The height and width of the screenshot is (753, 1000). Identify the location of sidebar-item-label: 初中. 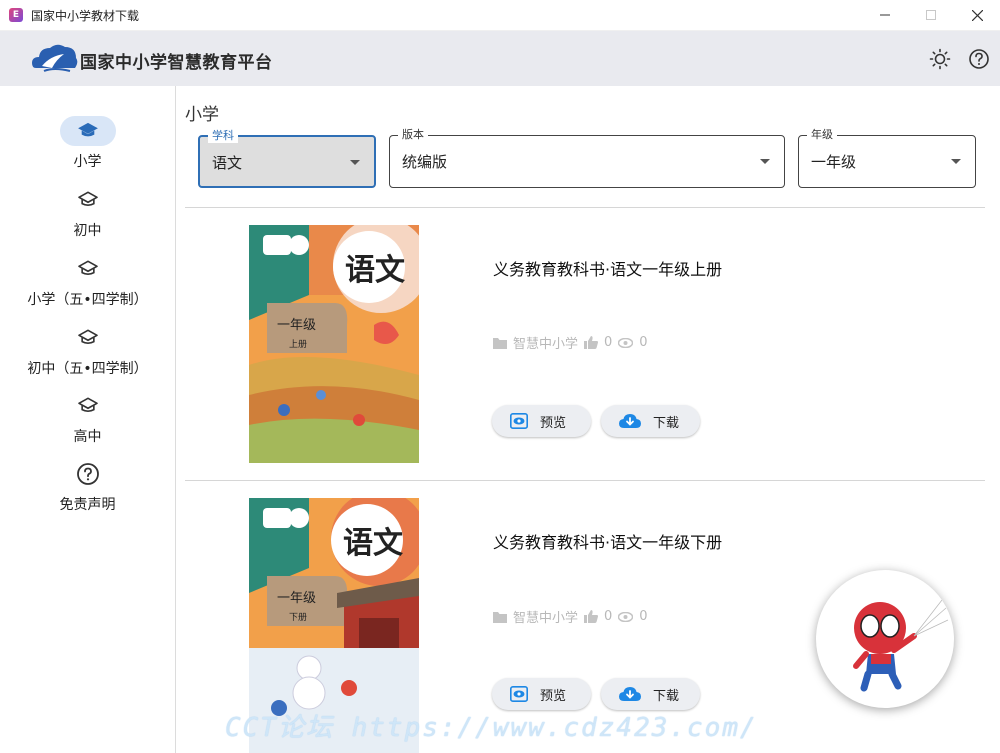
(87, 231).